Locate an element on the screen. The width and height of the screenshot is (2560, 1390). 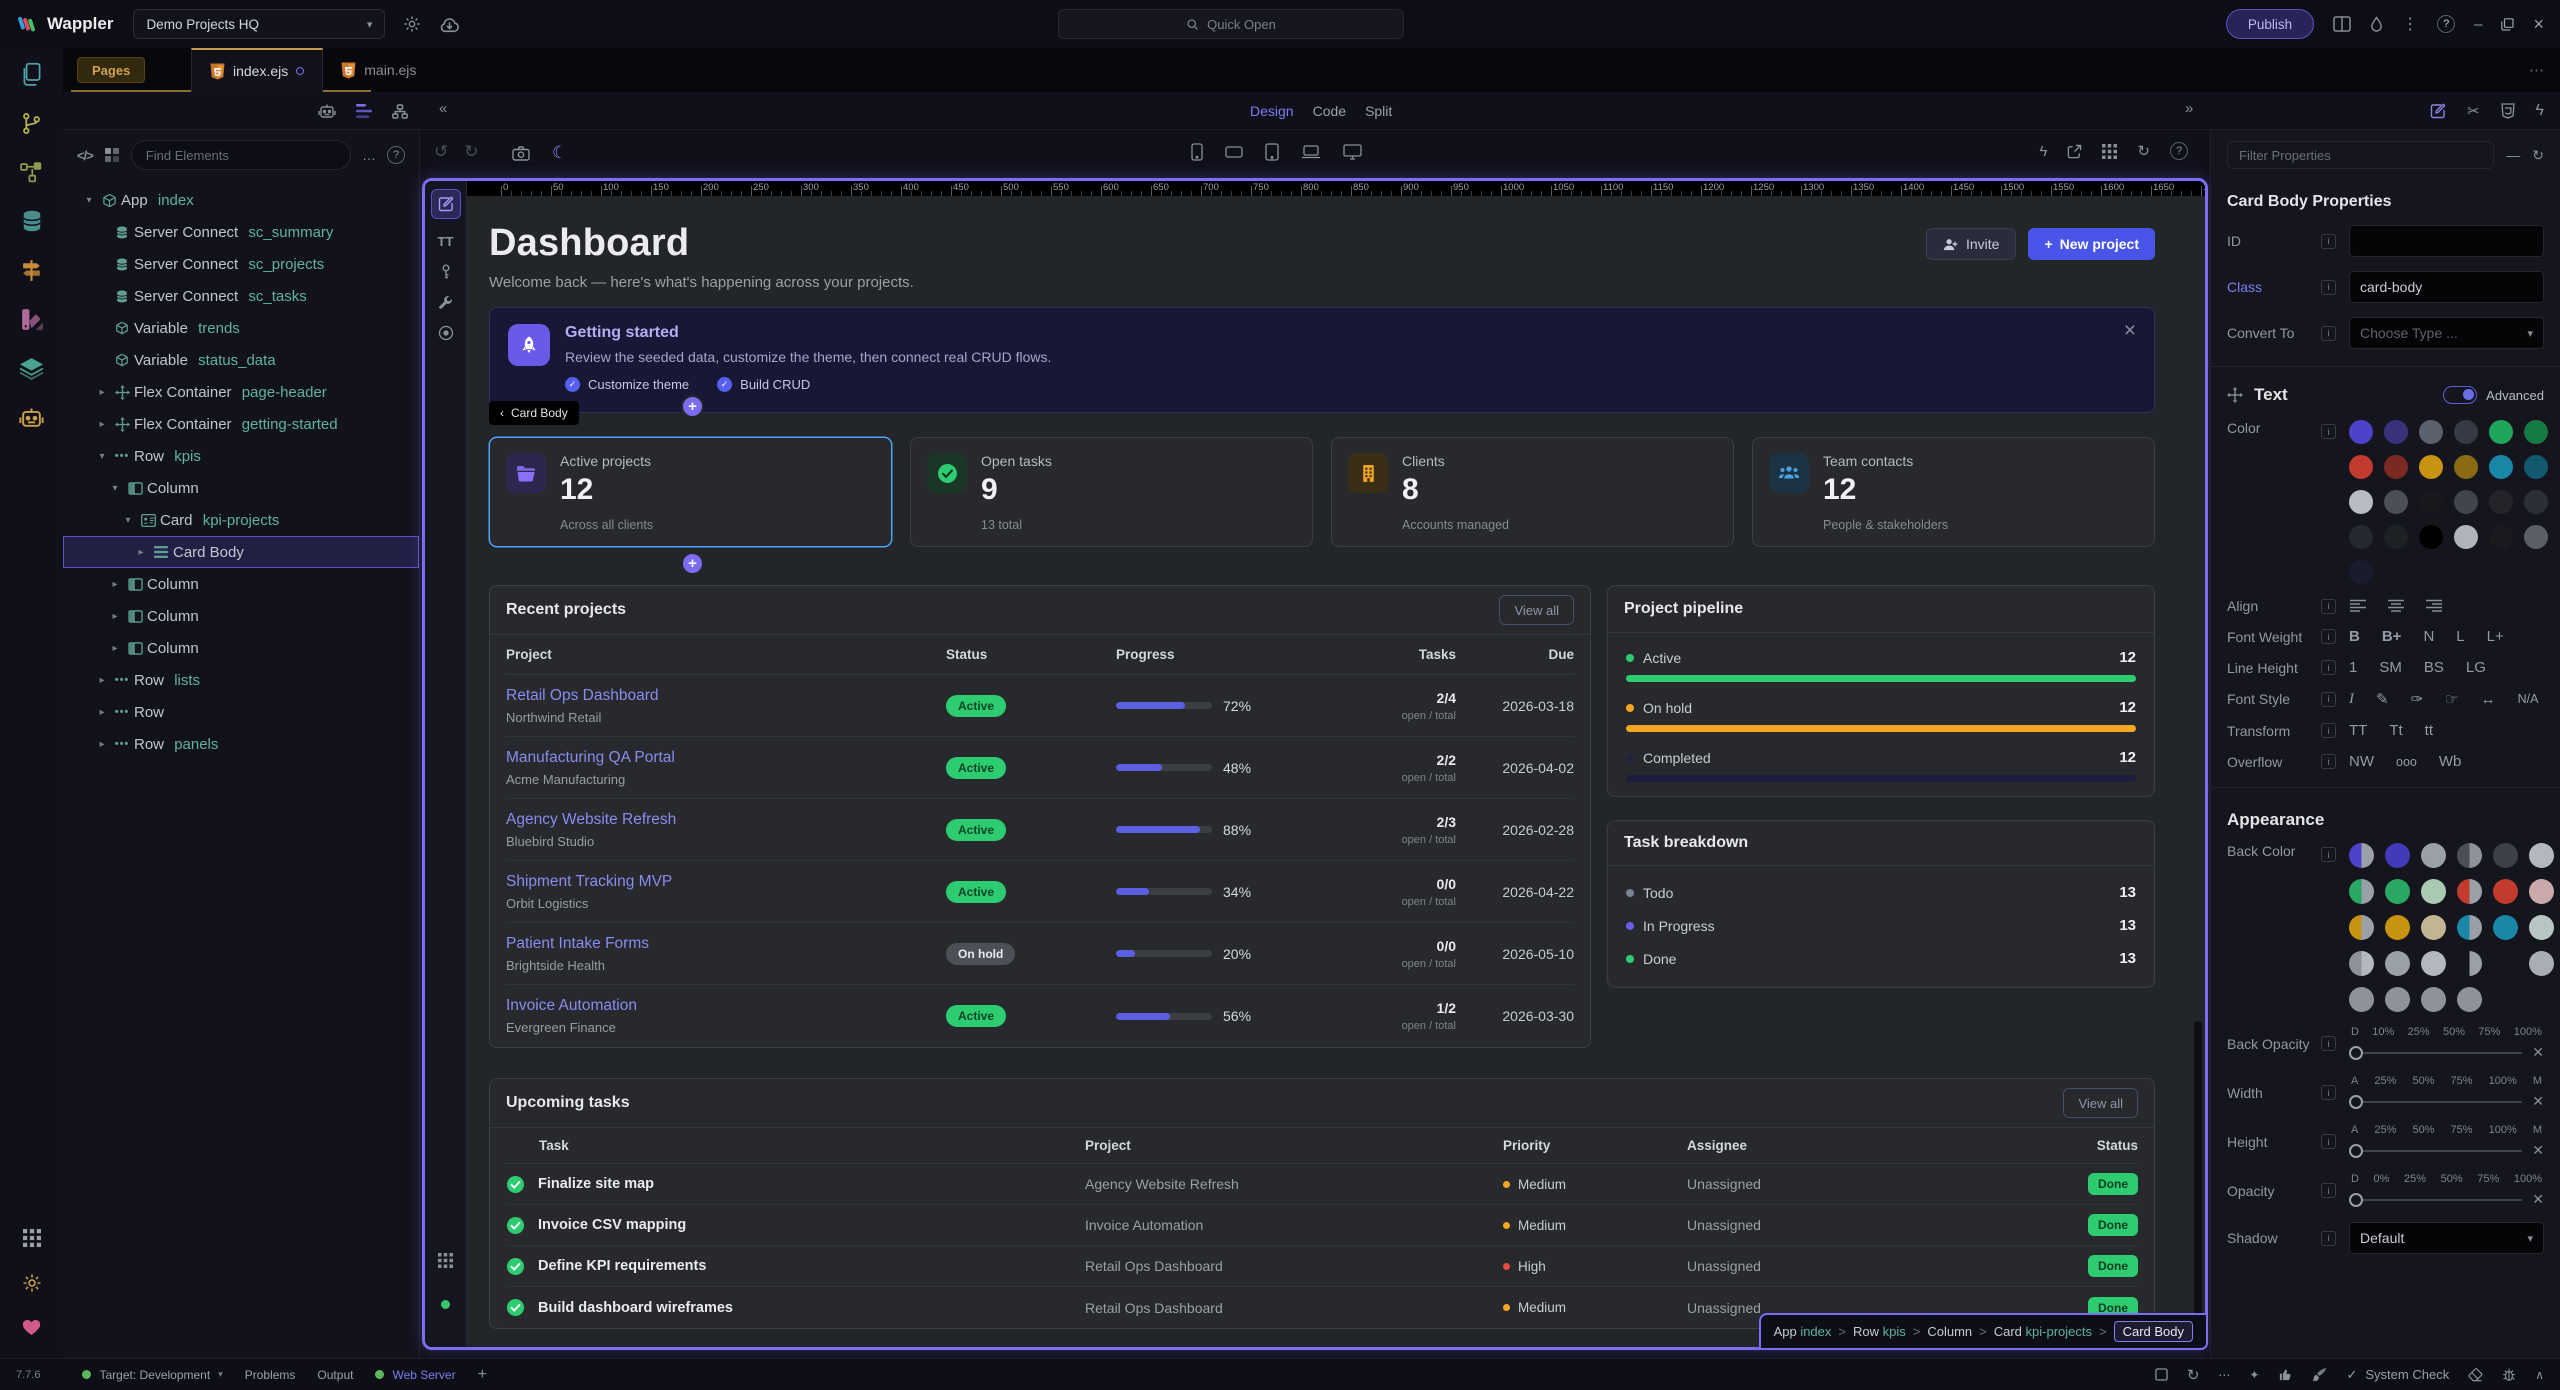
font-style-na: N/A is located at coordinates (2528, 699).